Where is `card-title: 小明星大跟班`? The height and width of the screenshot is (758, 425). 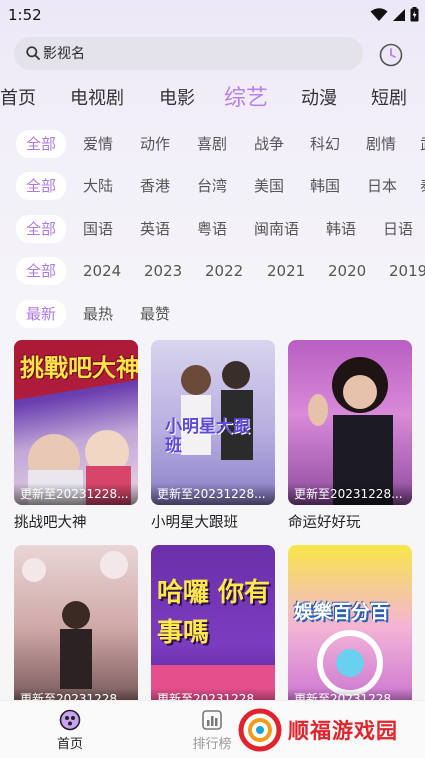 card-title: 小明星大跟班 is located at coordinates (194, 523).